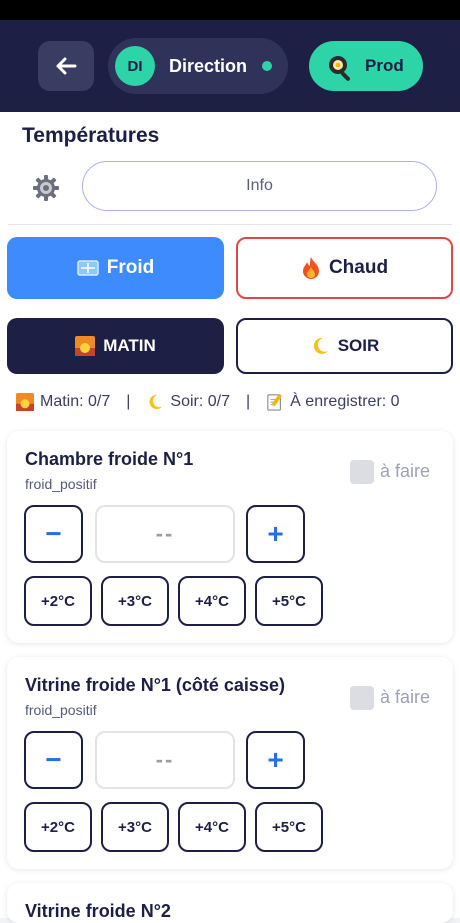 The height and width of the screenshot is (923, 460). Describe the element at coordinates (259, 186) in the screenshot. I see `info-button: Info` at that location.